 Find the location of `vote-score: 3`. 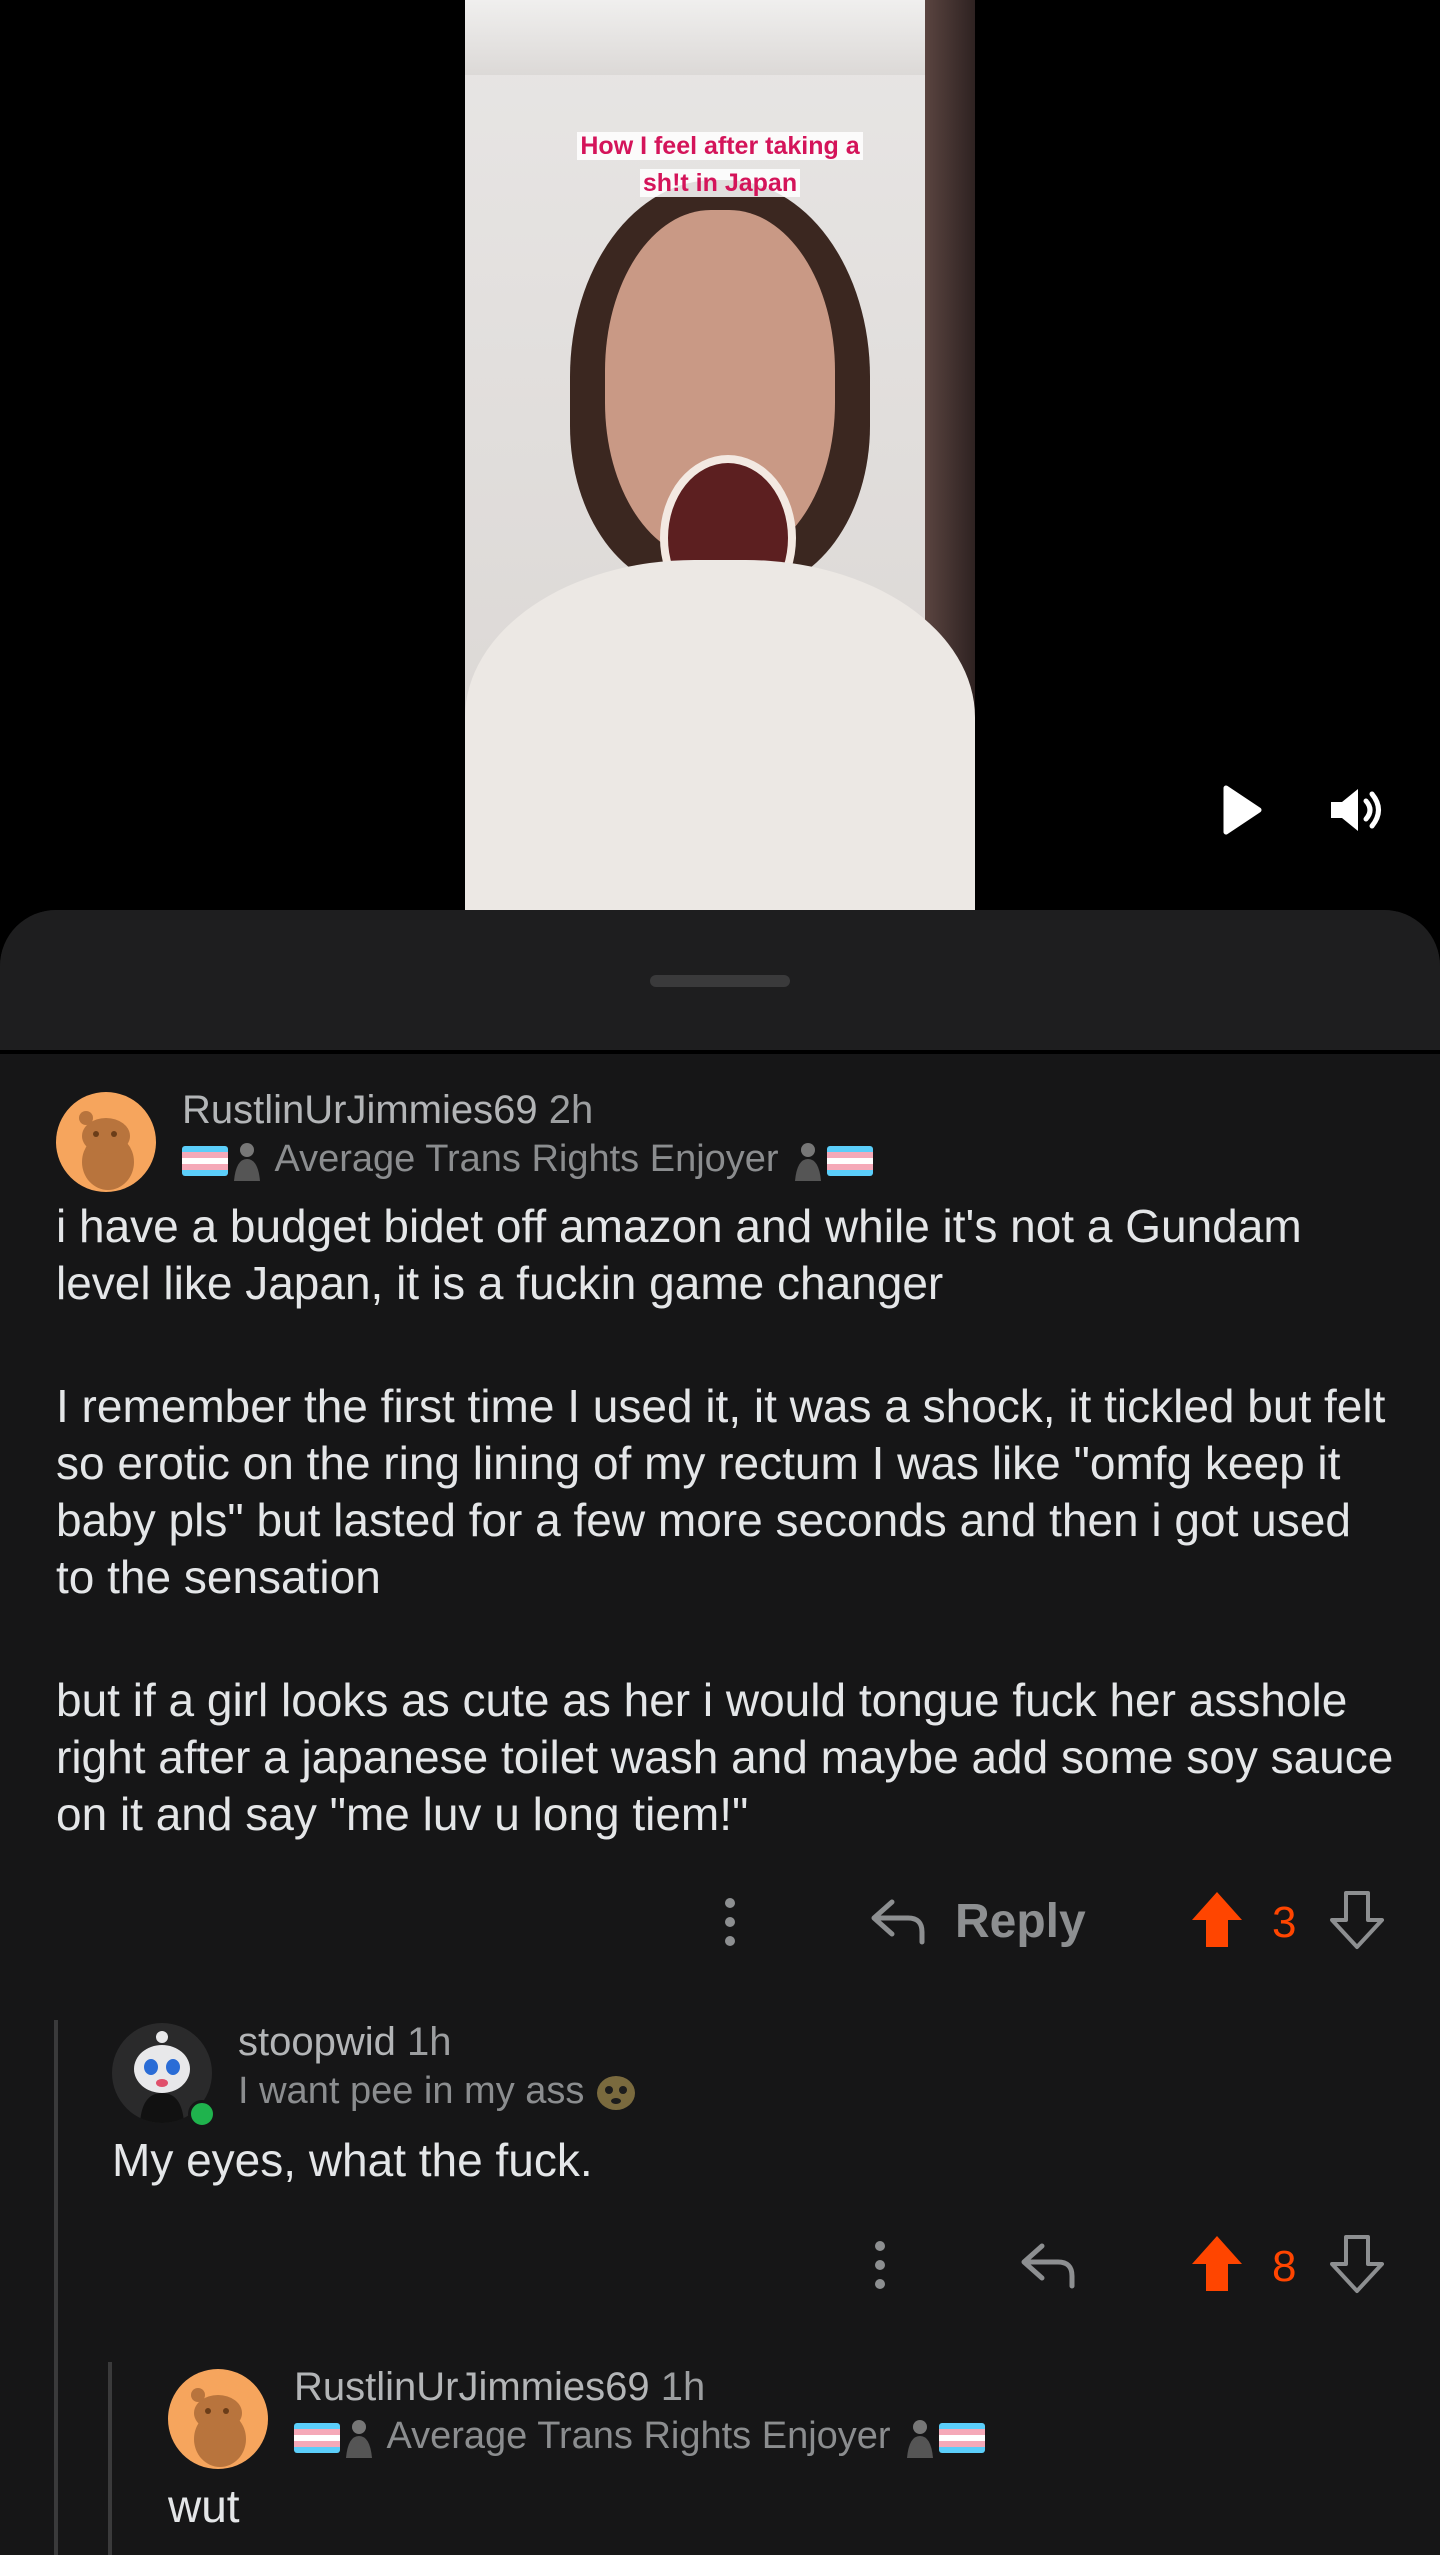

vote-score: 3 is located at coordinates (1284, 1922).